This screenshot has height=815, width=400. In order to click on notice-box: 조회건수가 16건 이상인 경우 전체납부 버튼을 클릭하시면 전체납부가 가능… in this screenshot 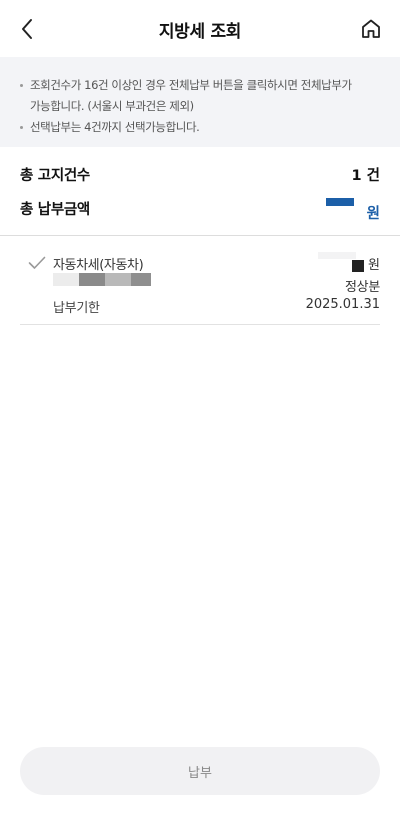, I will do `click(200, 102)`.